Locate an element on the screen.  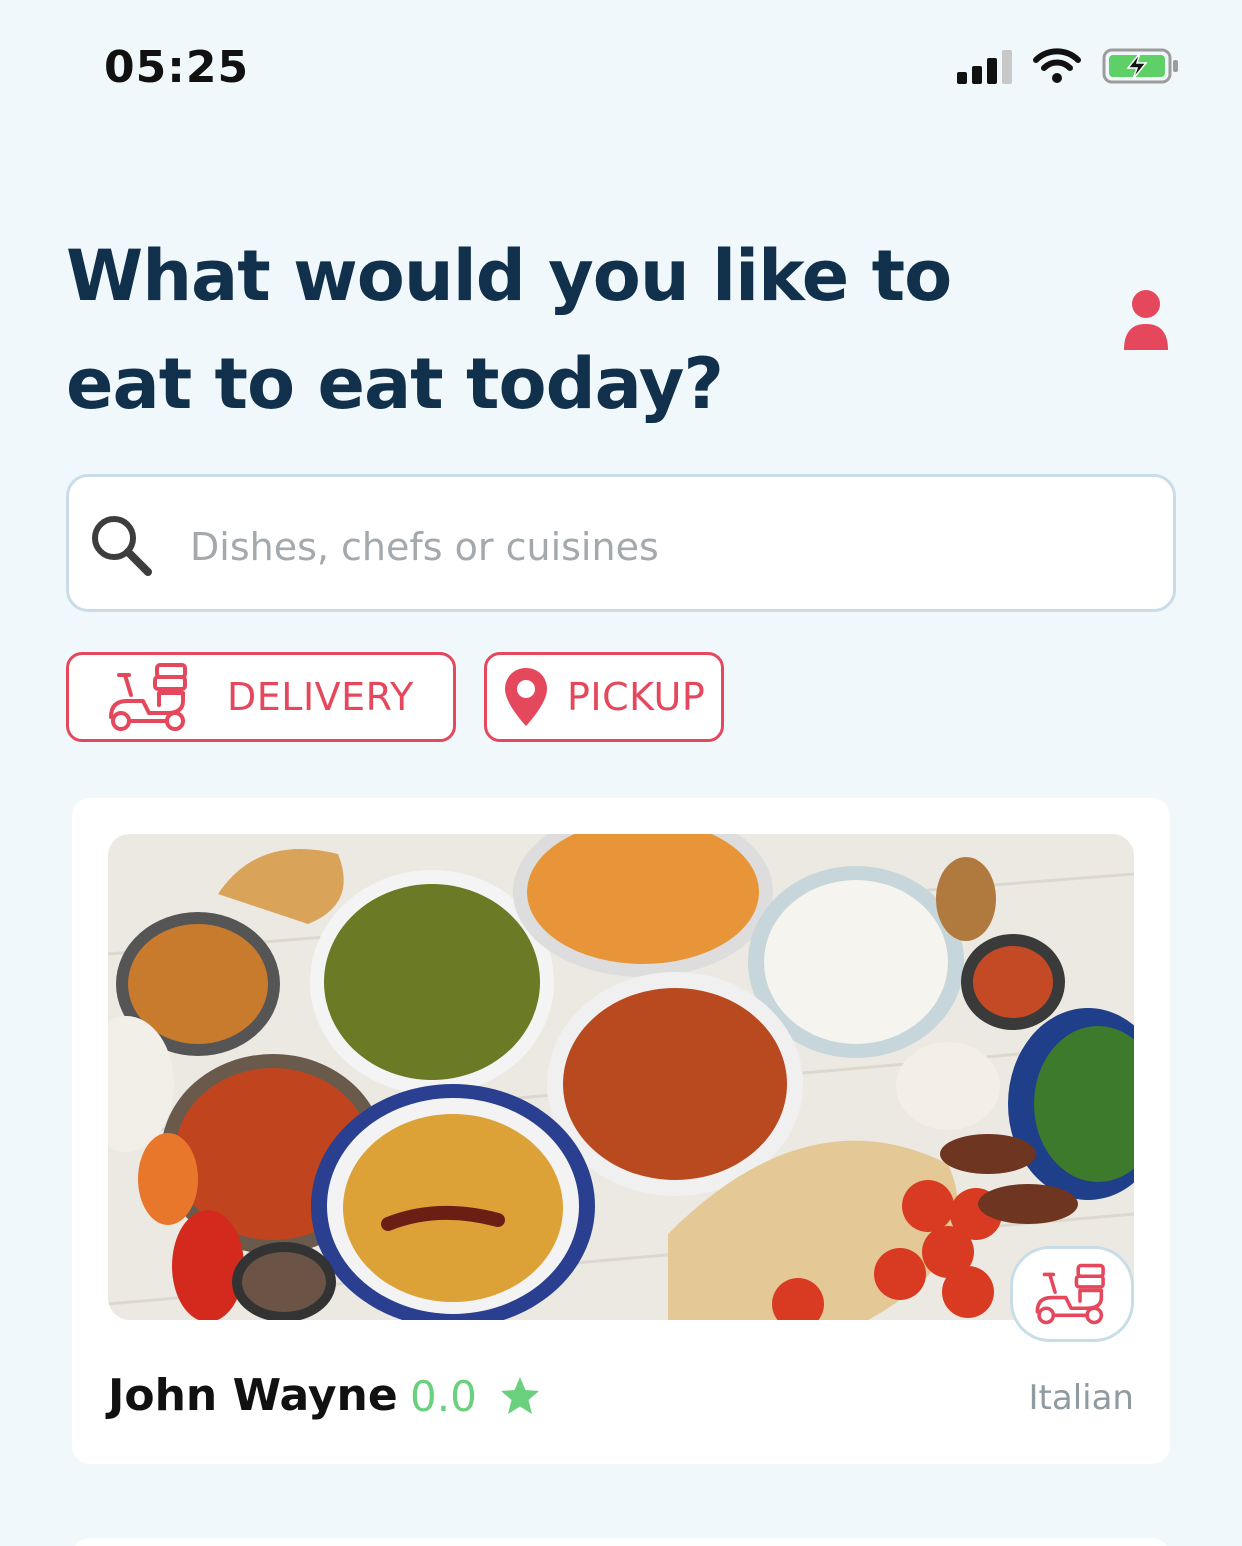
rating-value: 0.0 is located at coordinates (443, 1396).